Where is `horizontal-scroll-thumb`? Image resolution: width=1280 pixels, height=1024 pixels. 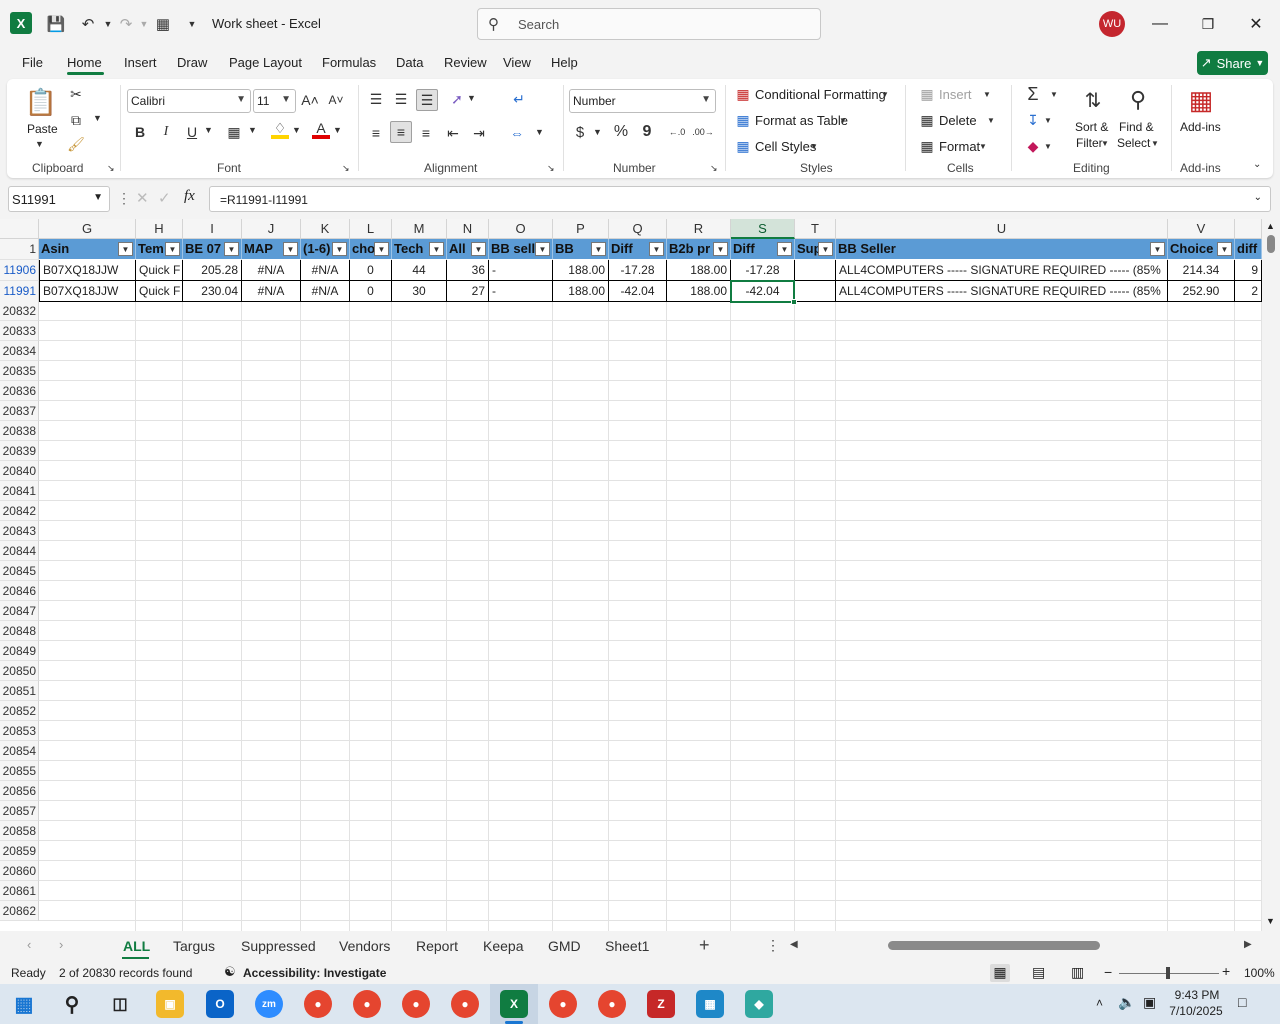 horizontal-scroll-thumb is located at coordinates (994, 945).